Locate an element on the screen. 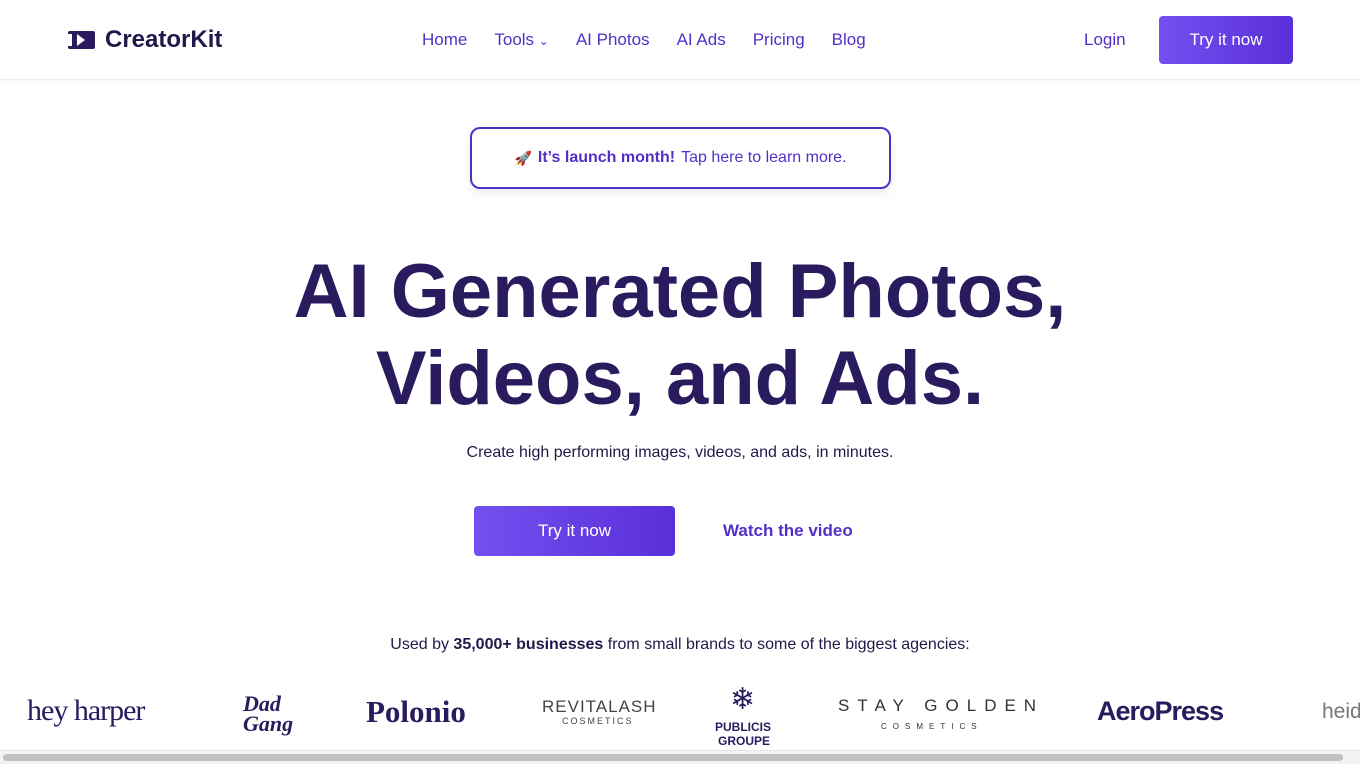 Image resolution: width=1360 pixels, height=764 pixels. logo-heidi: heidi is located at coordinates (1341, 711).